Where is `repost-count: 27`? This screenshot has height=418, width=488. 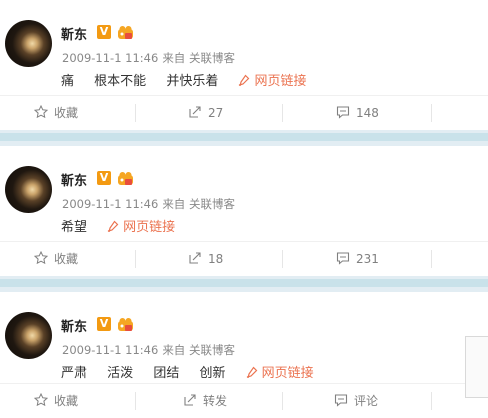 repost-count: 27 is located at coordinates (216, 113).